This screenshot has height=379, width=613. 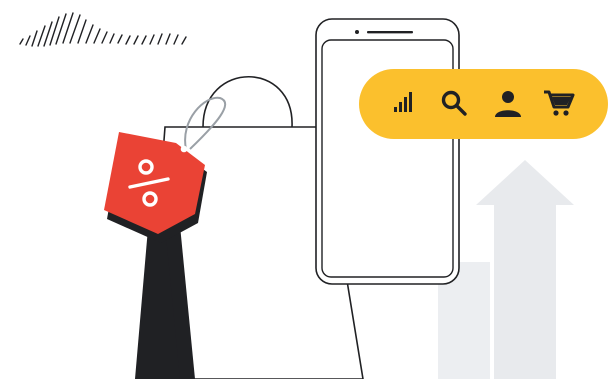 What do you see at coordinates (247, 101) in the screenshot?
I see `shopping-bag-handle` at bounding box center [247, 101].